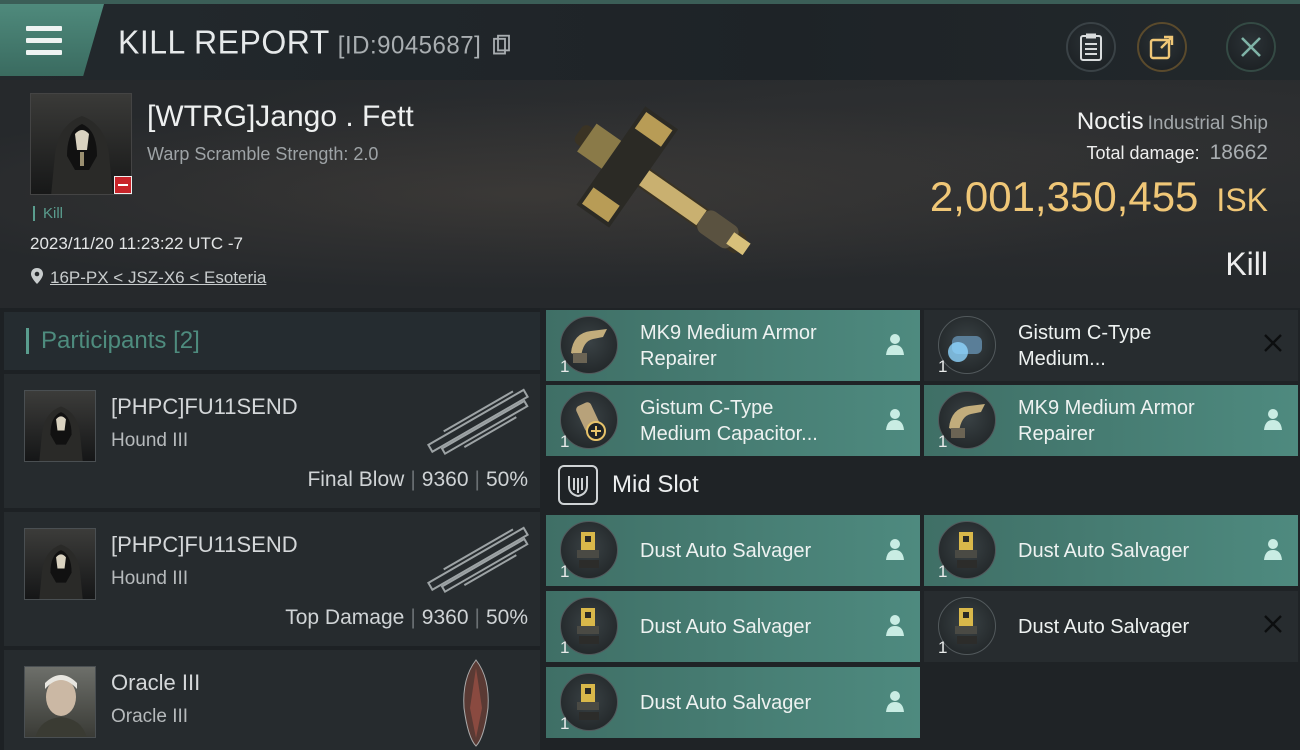 This screenshot has width=1300, height=750. What do you see at coordinates (920, 485) in the screenshot?
I see `mid-slot-header: Mid Slot` at bounding box center [920, 485].